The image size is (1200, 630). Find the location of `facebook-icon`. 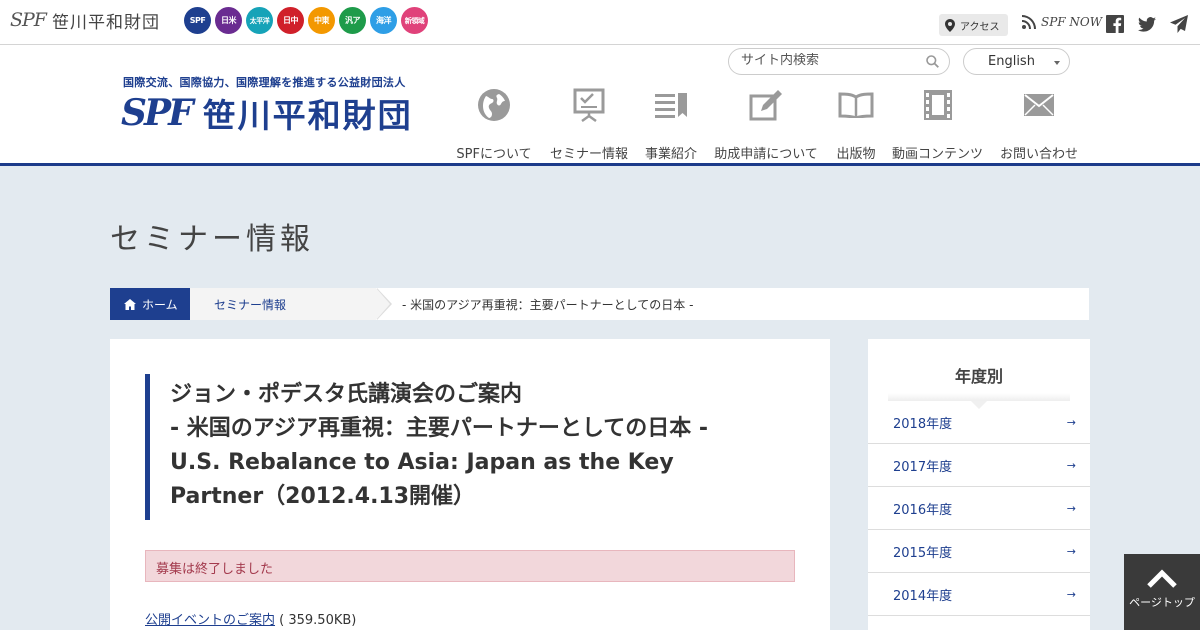

facebook-icon is located at coordinates (1115, 24).